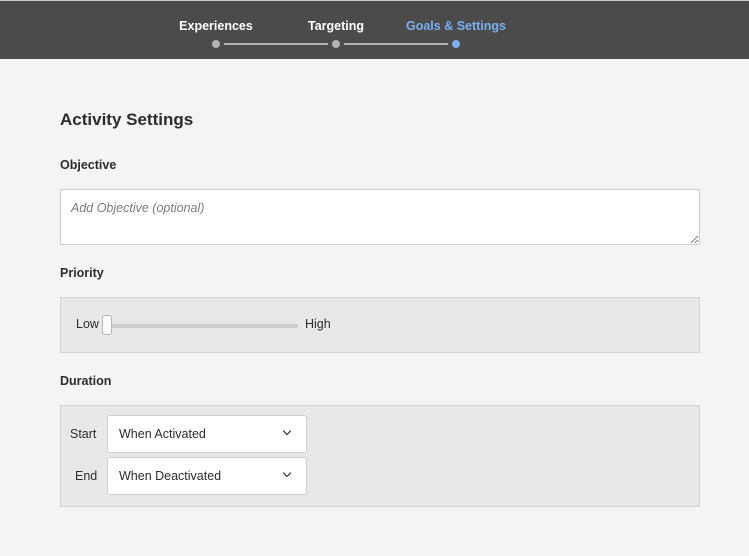 This screenshot has width=749, height=556. What do you see at coordinates (86, 476) in the screenshot?
I see `end-label: End` at bounding box center [86, 476].